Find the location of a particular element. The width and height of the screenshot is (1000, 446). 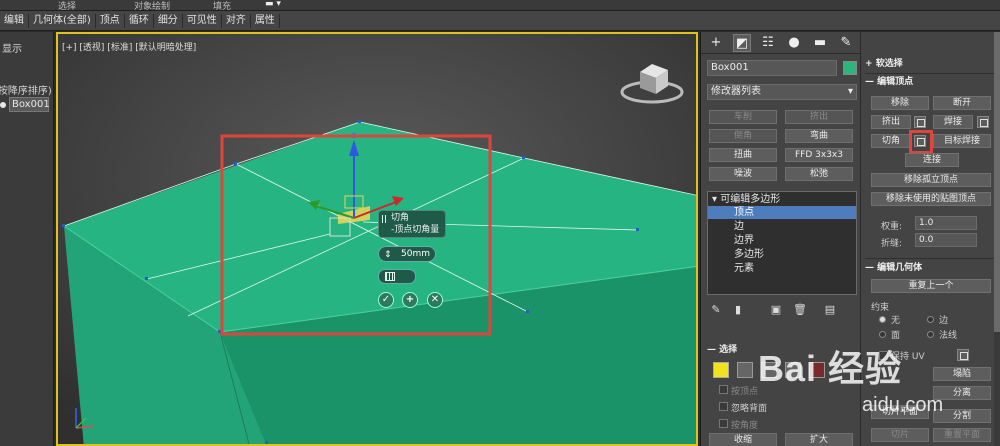

edit-vertices-rollout: — 编辑顶点 is located at coordinates (889, 82).